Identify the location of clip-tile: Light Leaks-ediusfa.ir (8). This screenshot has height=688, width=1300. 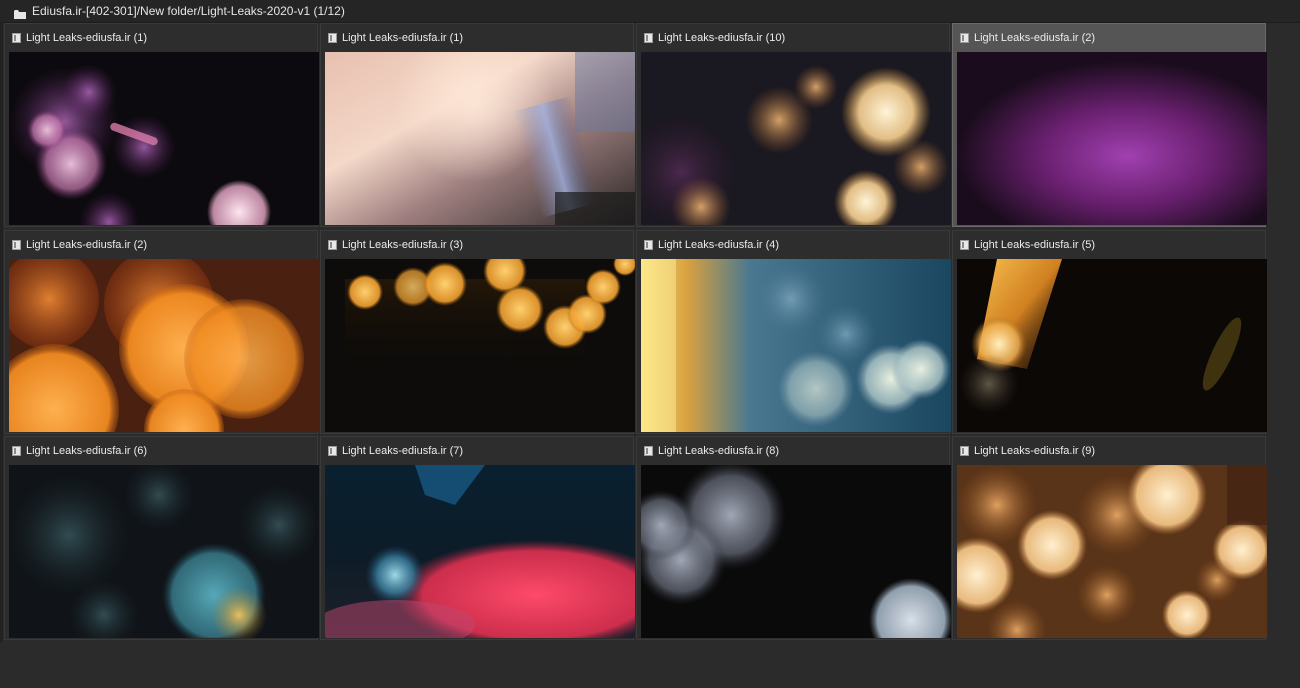
(793, 538).